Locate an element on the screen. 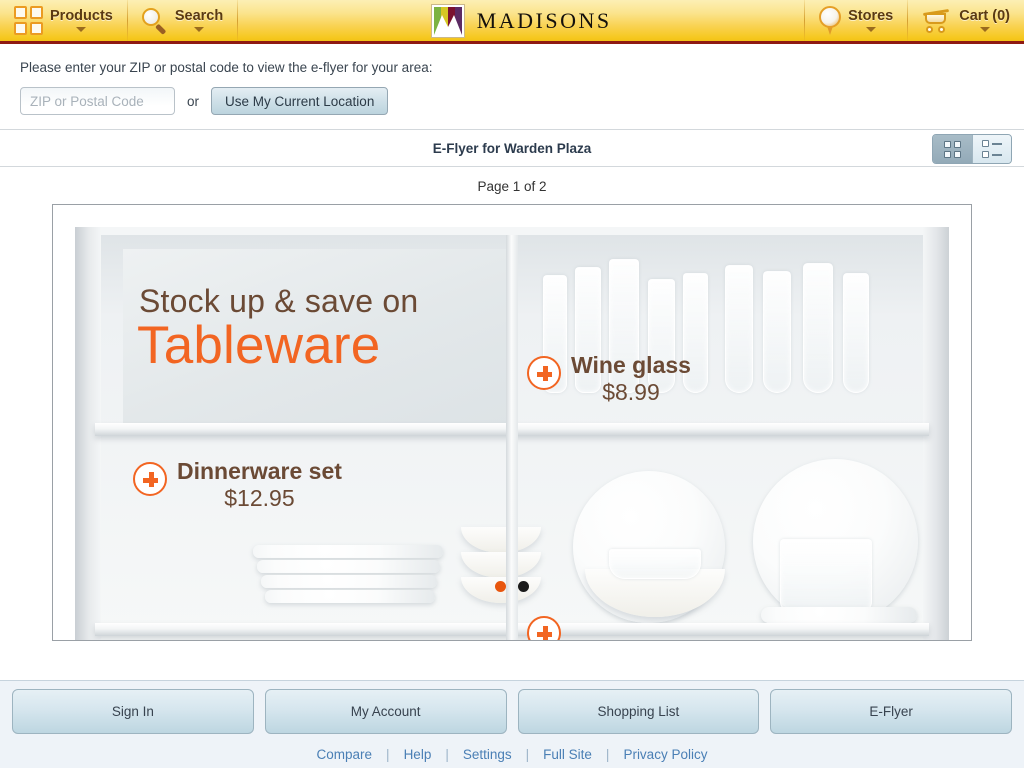 The image size is (1024, 768). footer-link-compare: Compare is located at coordinates (345, 754).